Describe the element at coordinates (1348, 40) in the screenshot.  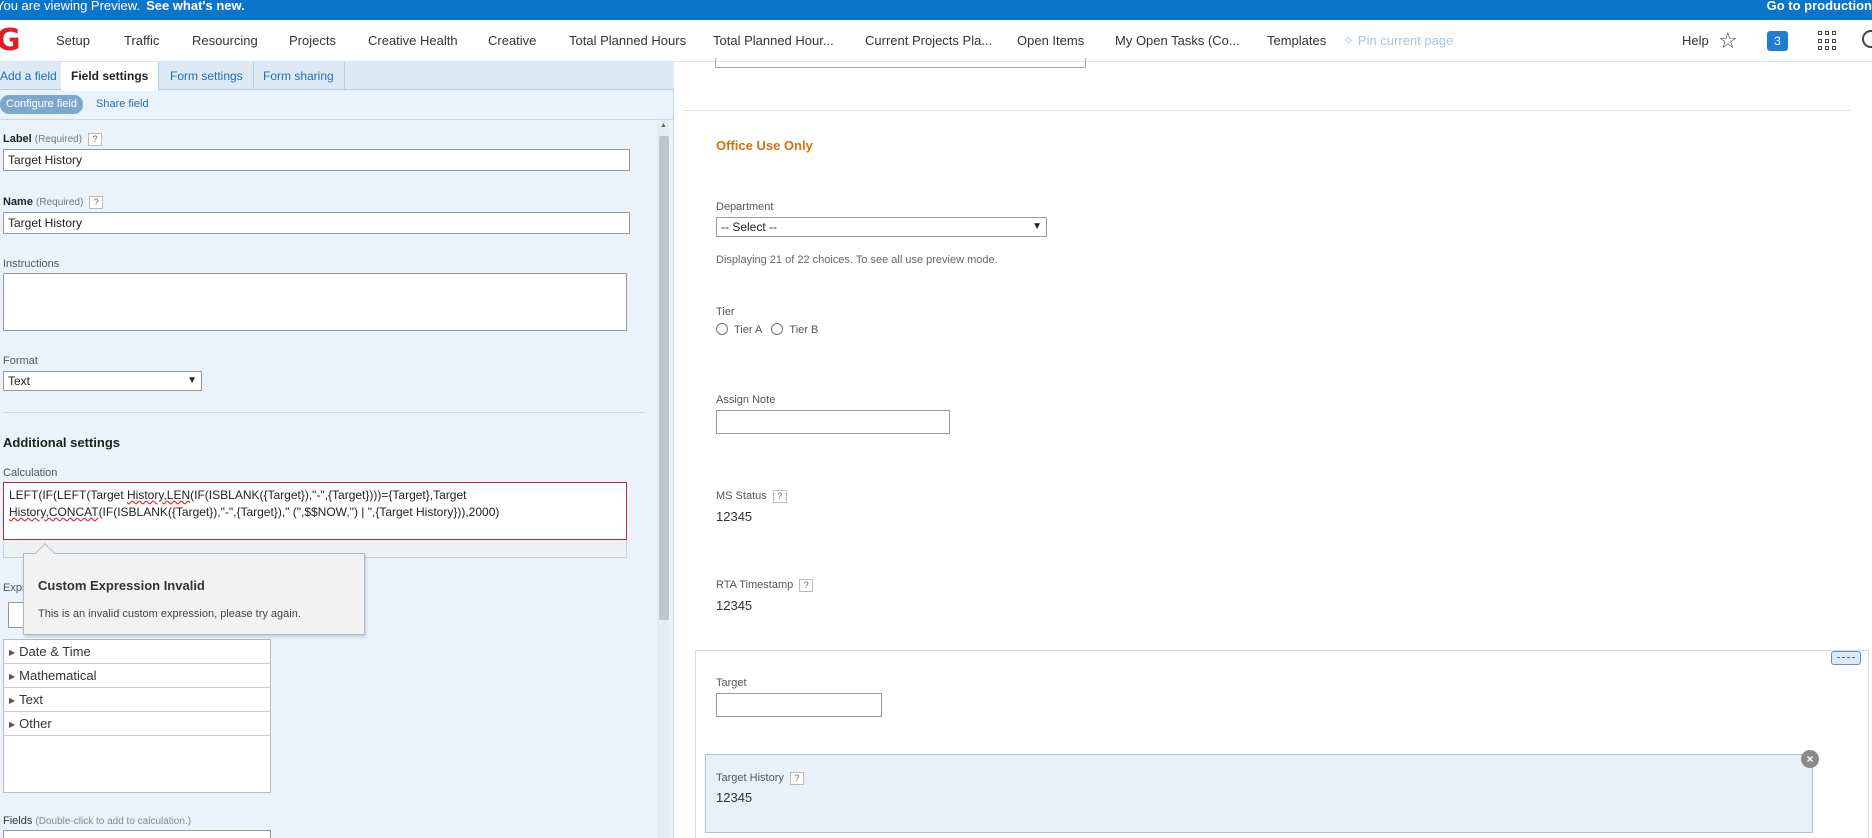
I see `pin-icon: ✧` at that location.